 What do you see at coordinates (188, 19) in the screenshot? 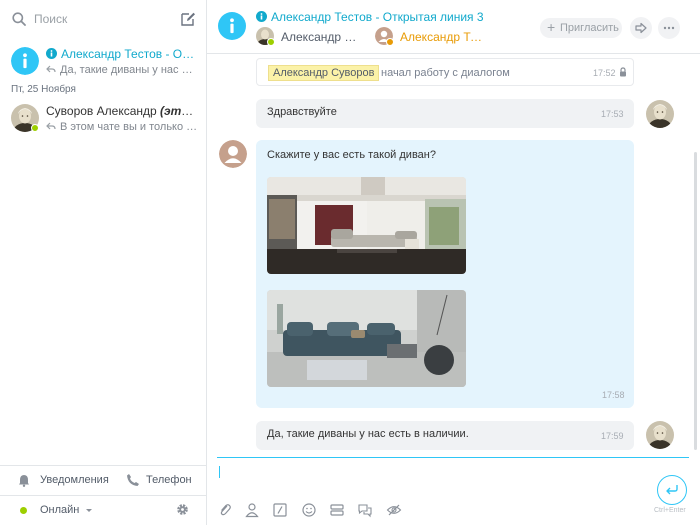
I see `compose-icon` at bounding box center [188, 19].